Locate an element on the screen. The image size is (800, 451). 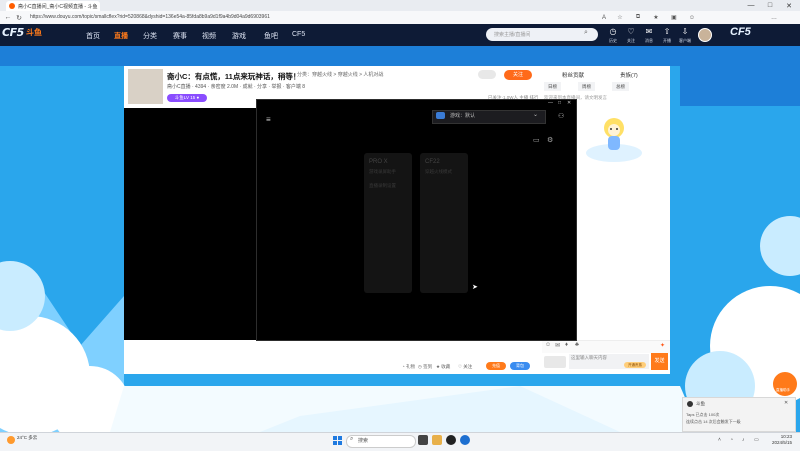
assistant-button is located at coordinates (785, 384).